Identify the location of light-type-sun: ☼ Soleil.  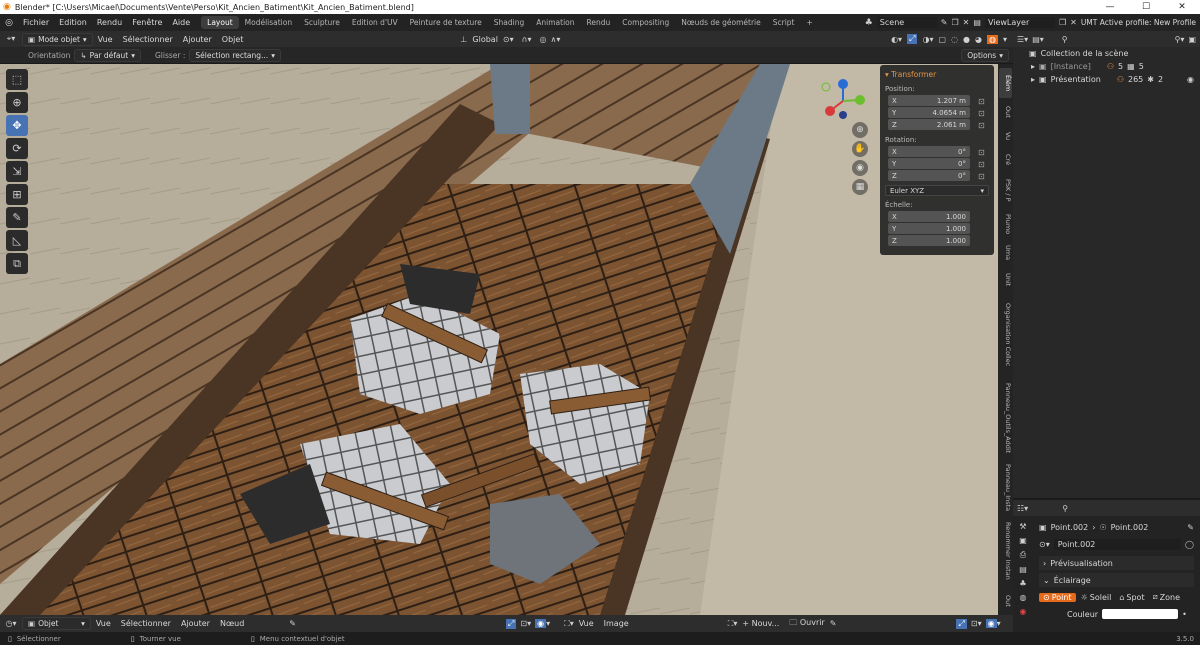
(1096, 597).